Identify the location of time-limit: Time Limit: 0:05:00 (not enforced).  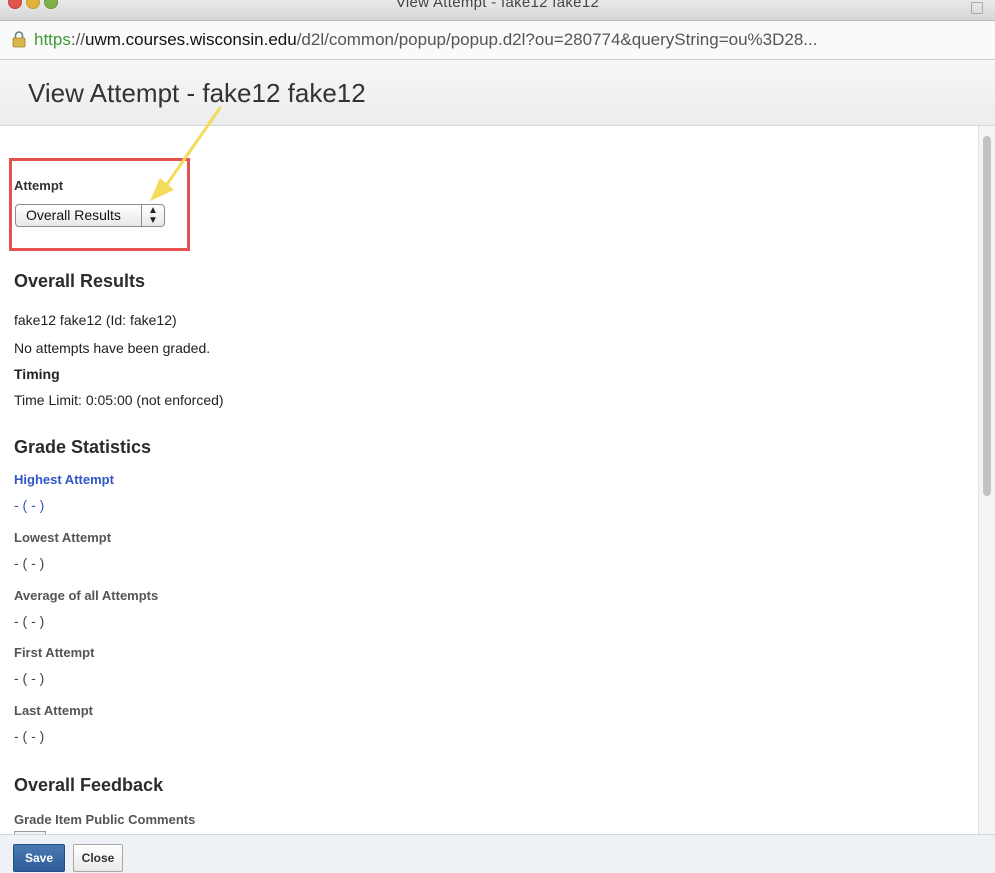
(119, 400).